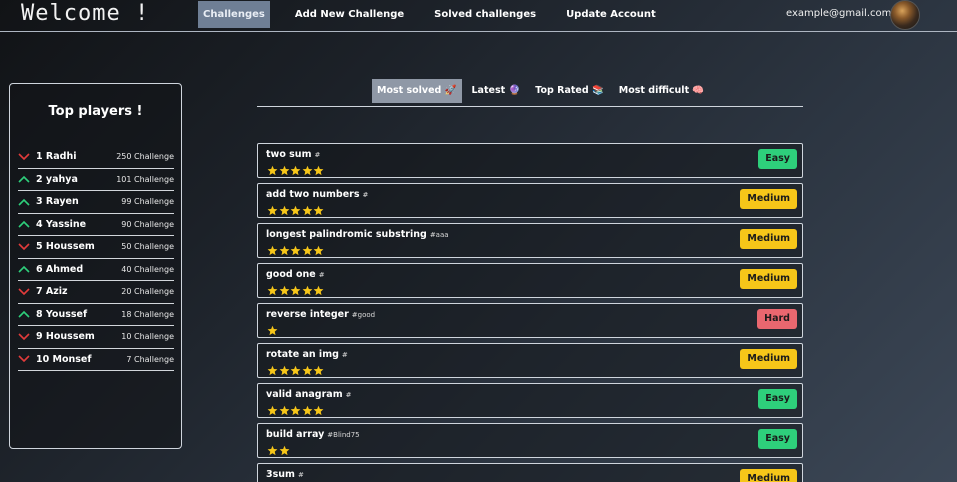  Describe the element at coordinates (349, 14) in the screenshot. I see `nav-add-new-challenge: Add New Challenge` at that location.